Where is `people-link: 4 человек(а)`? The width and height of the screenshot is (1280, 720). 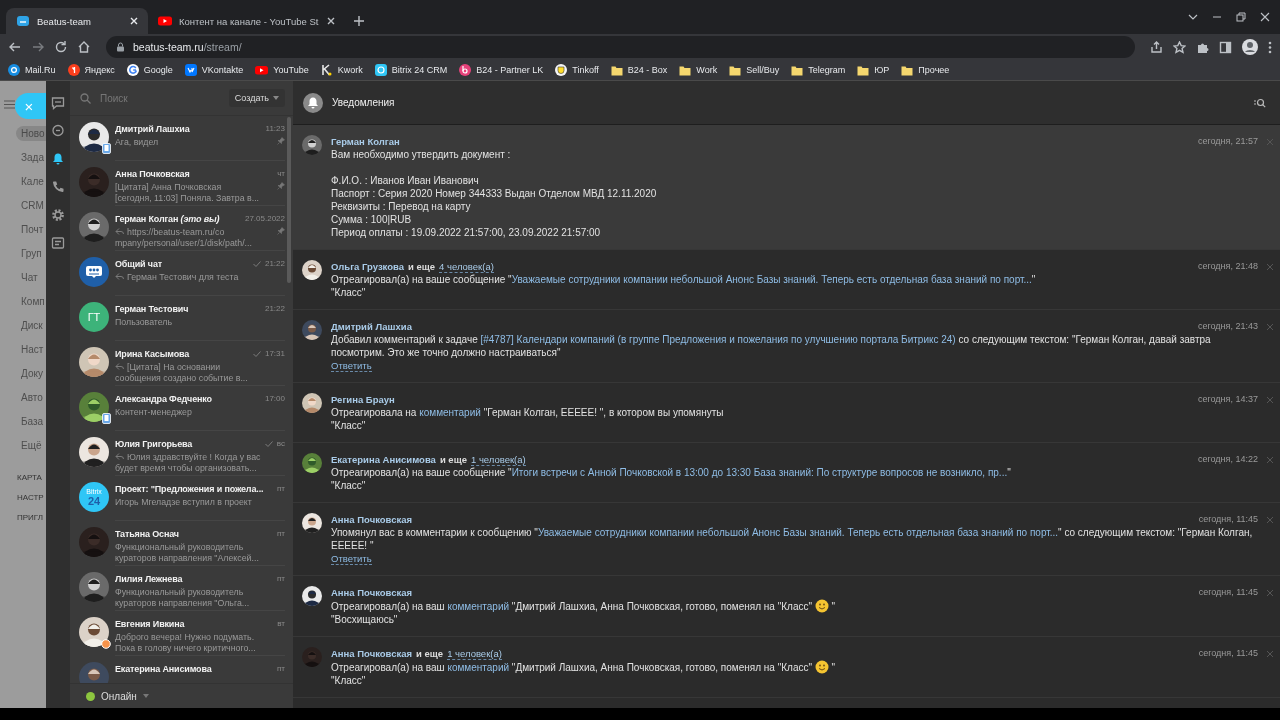 people-link: 4 человек(а) is located at coordinates (466, 266).